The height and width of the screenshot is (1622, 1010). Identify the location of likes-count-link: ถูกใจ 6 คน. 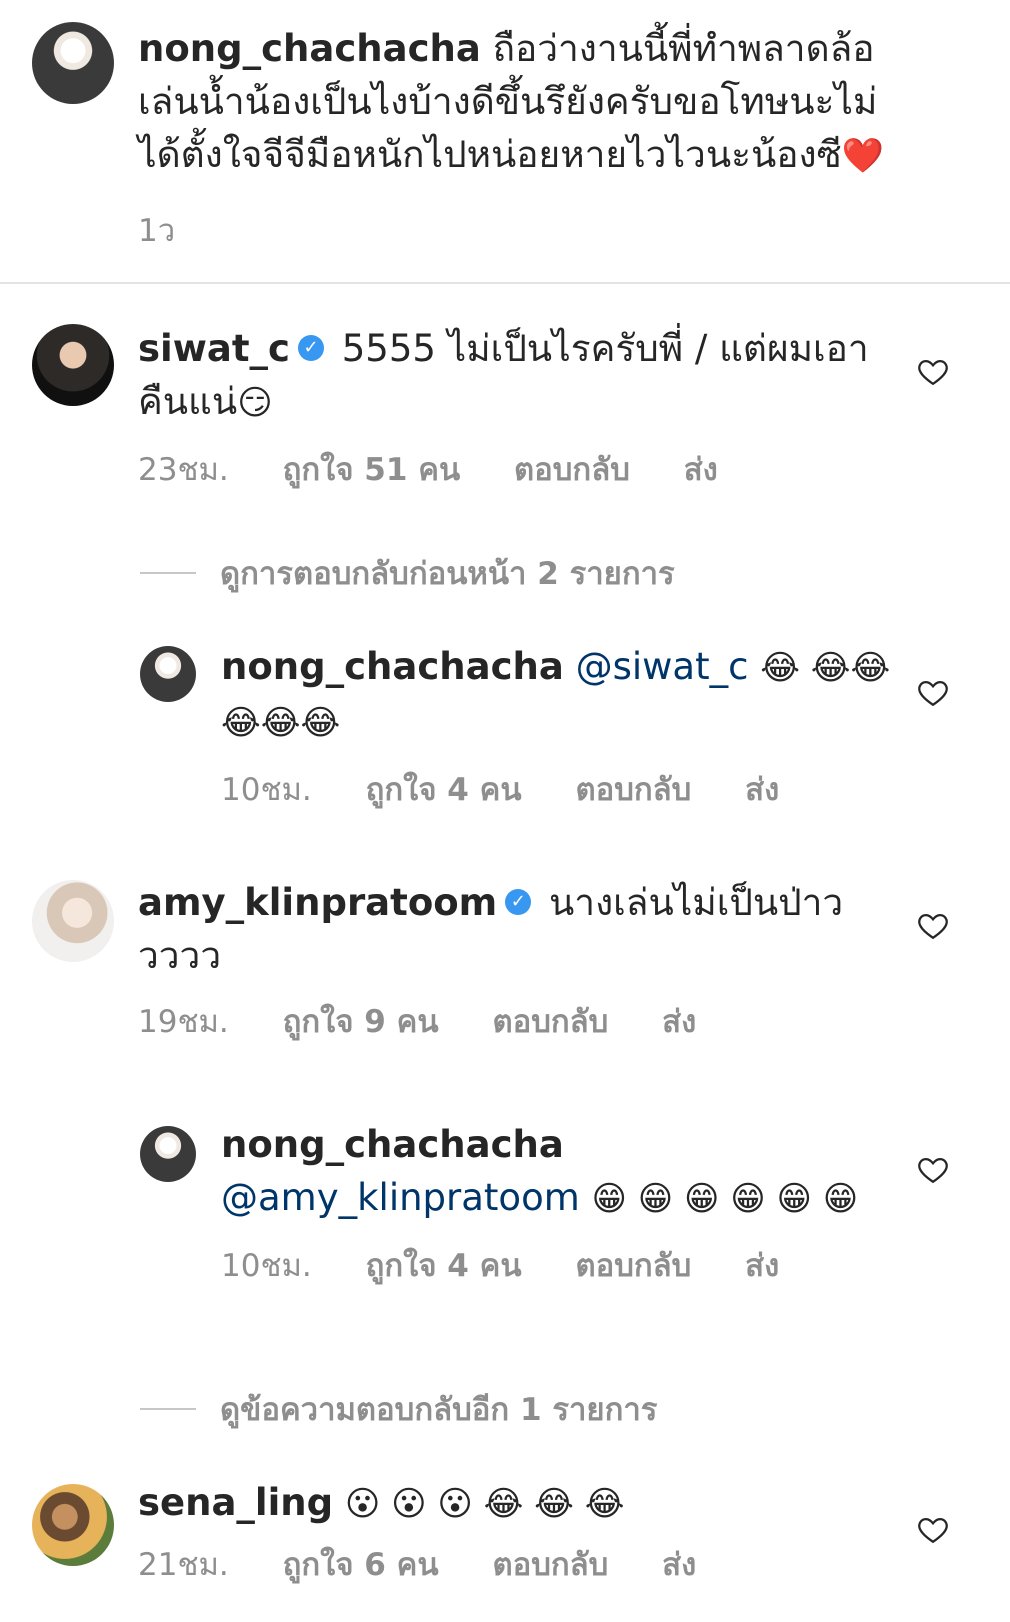
(361, 1565).